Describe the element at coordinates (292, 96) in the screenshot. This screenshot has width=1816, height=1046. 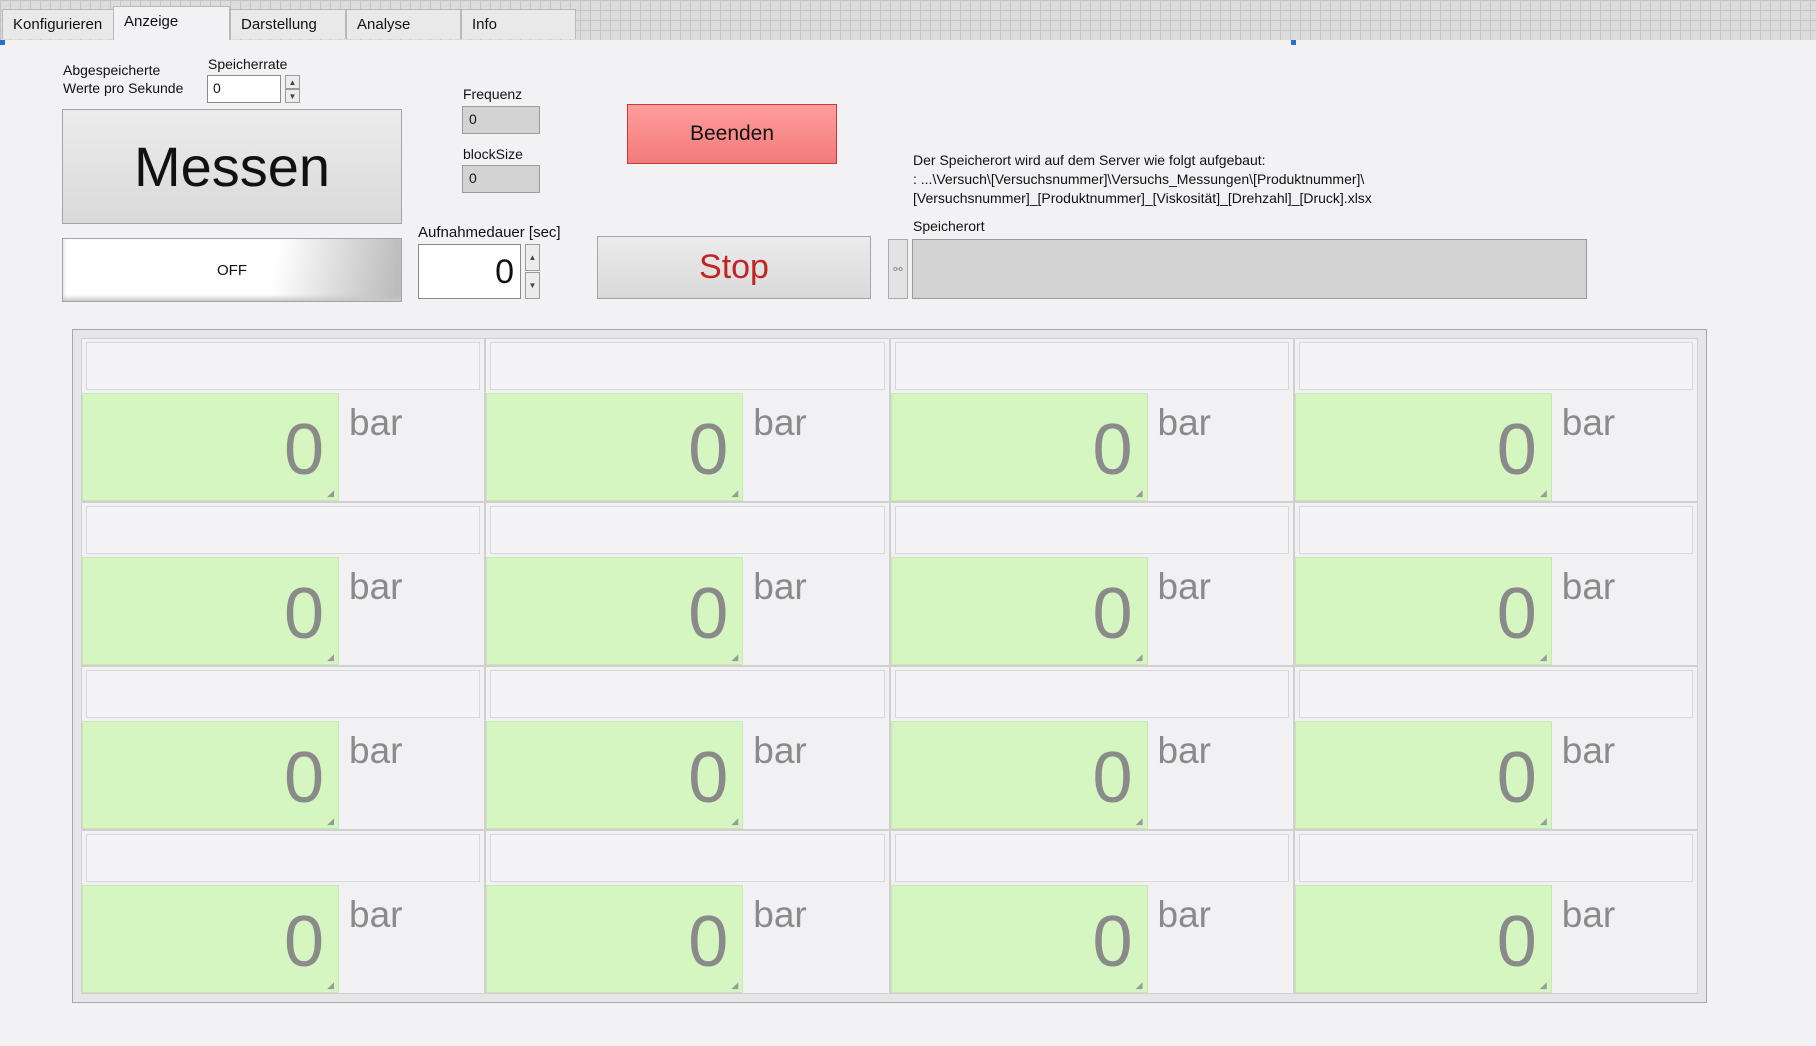
I see `speicherrate-decrement-button: ▼` at that location.